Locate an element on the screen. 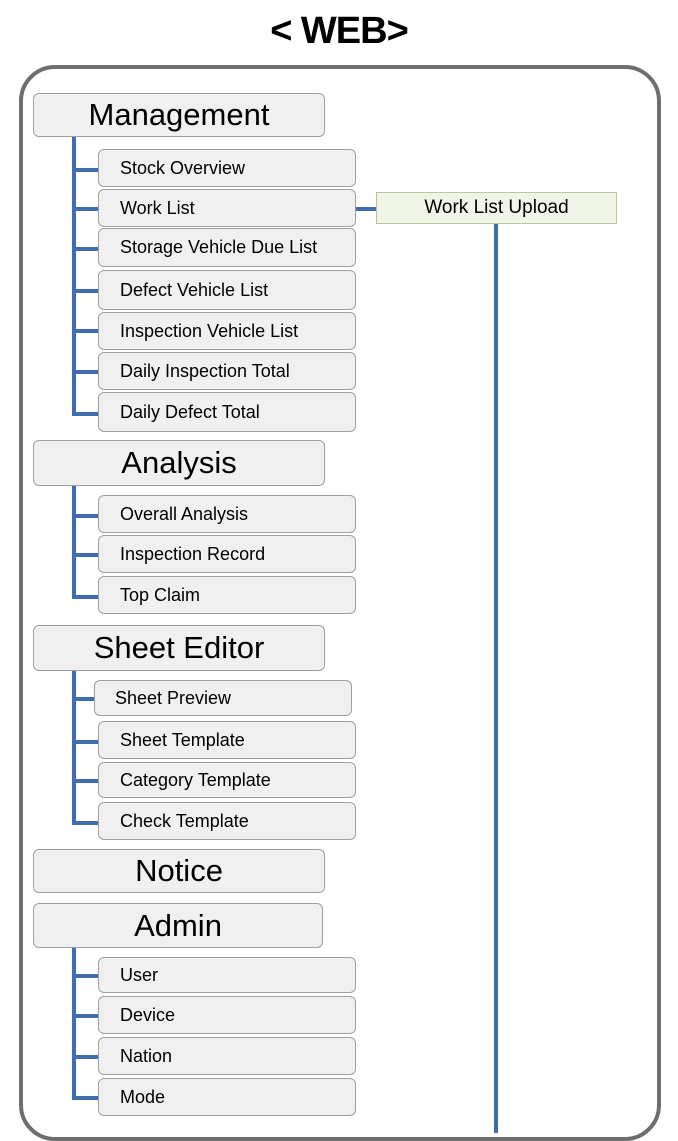 Image resolution: width=678 pixels, height=1141 pixels. node-top-claim: Top Claim is located at coordinates (227, 595).